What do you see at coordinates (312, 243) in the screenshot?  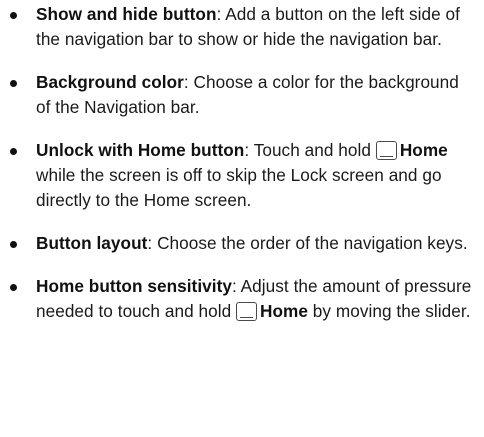 I see `item-description: Choose the order of the navigation keys.` at bounding box center [312, 243].